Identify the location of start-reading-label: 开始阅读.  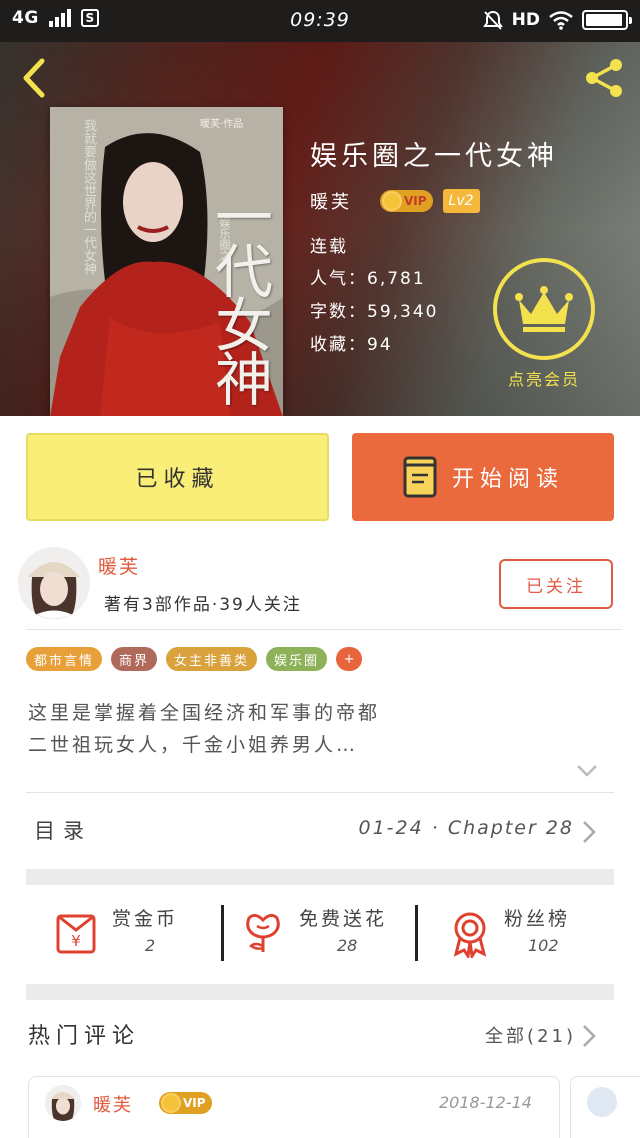
(507, 479).